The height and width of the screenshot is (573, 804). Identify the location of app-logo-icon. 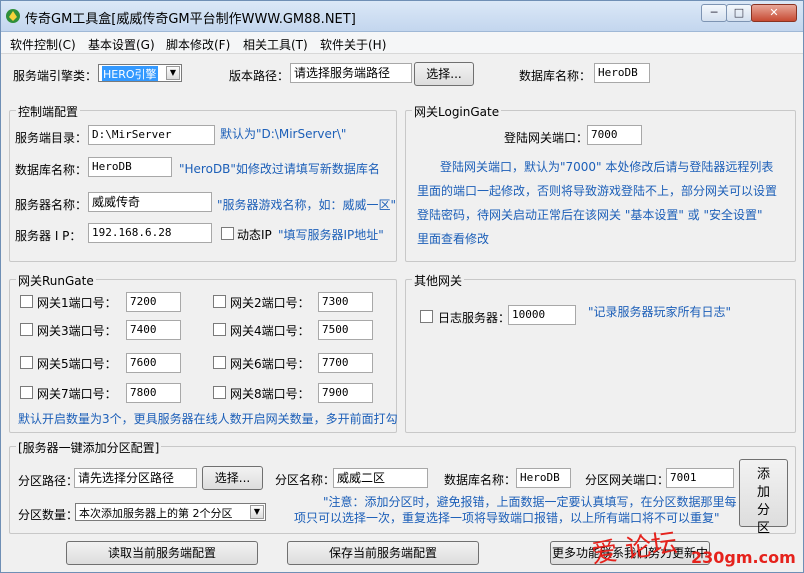
(13, 16).